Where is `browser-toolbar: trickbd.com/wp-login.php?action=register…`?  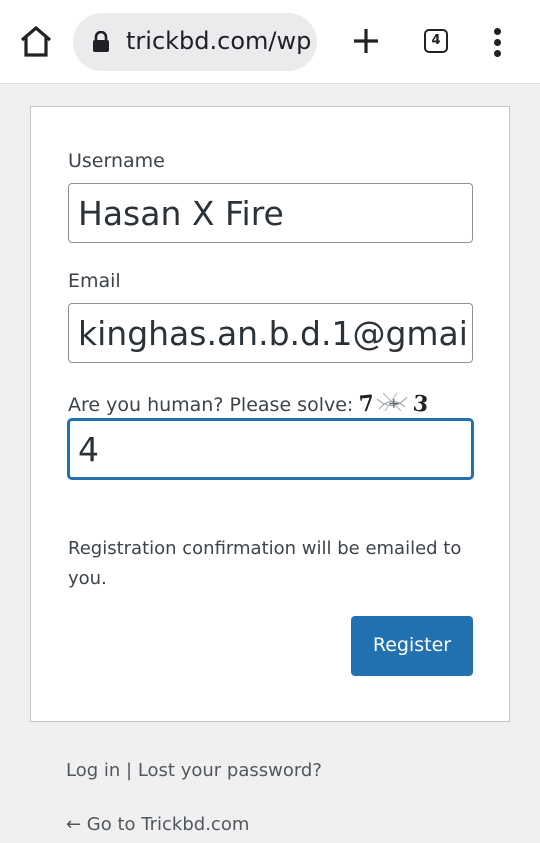
browser-toolbar: trickbd.com/wp-login.php?action=register… is located at coordinates (270, 42).